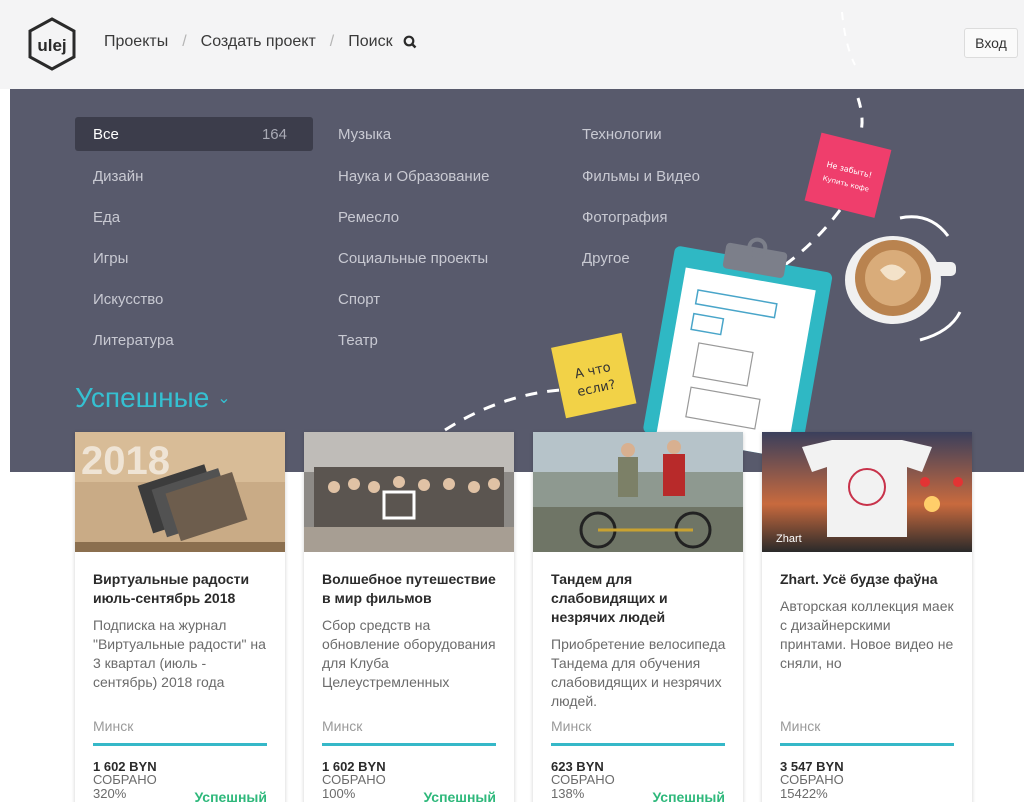 Image resolution: width=1024 pixels, height=802 pixels. What do you see at coordinates (638, 589) in the screenshot?
I see `project-title: Тандем для слабовидящих и незрячих людей` at bounding box center [638, 589].